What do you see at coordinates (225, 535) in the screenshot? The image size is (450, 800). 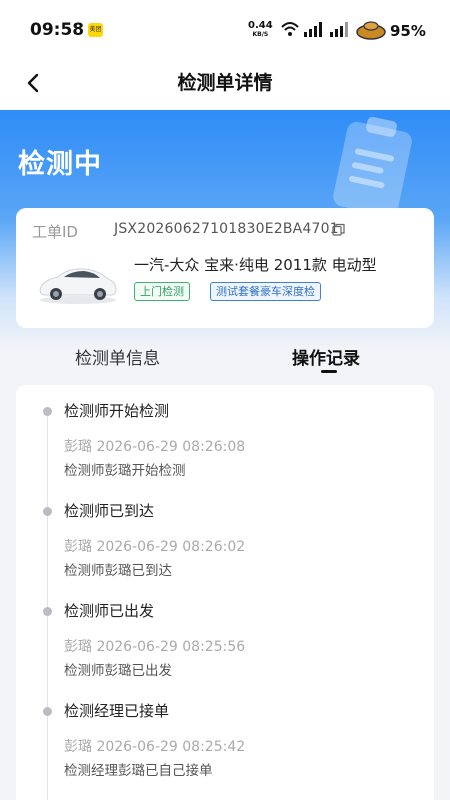 I see `log-item: 检测师已到达 彭璐 2026-06-29 08:26:02 检测师彭璐已到达` at bounding box center [225, 535].